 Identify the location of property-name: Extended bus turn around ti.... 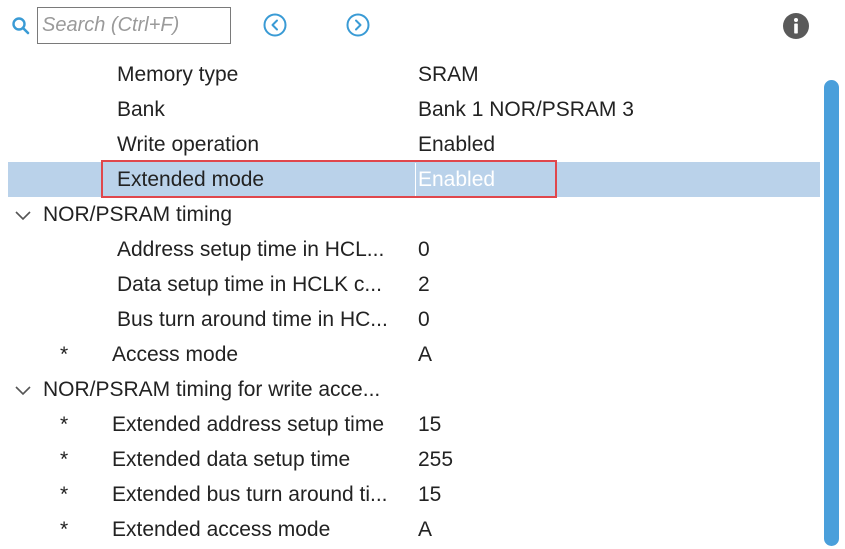
(250, 494).